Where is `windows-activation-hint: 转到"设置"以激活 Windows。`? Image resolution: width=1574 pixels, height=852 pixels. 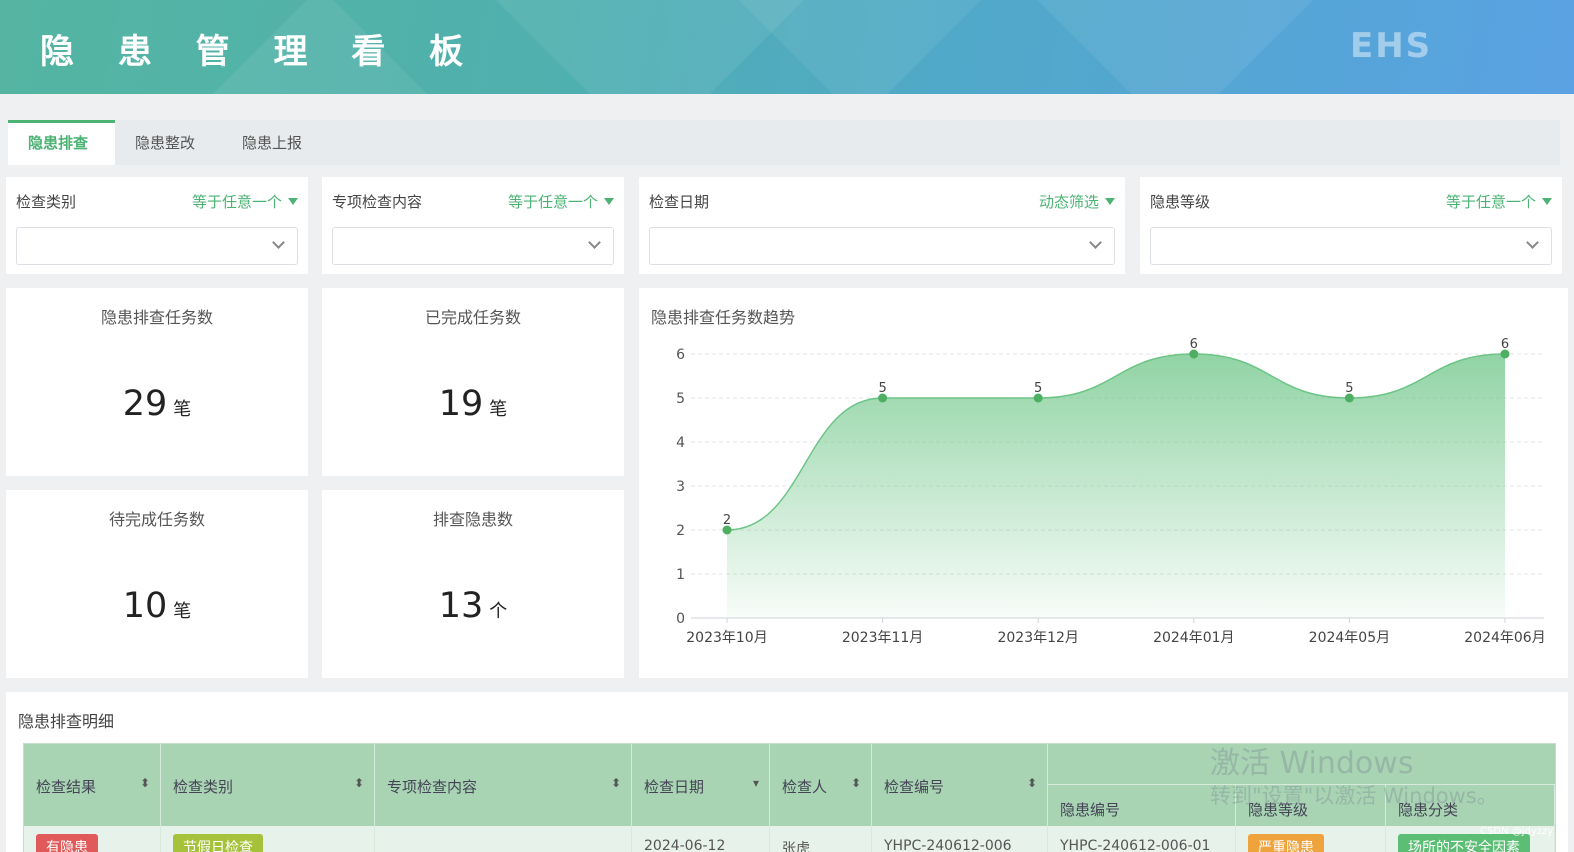
windows-activation-hint: 转到"设置"以激活 Windows。 is located at coordinates (1354, 796).